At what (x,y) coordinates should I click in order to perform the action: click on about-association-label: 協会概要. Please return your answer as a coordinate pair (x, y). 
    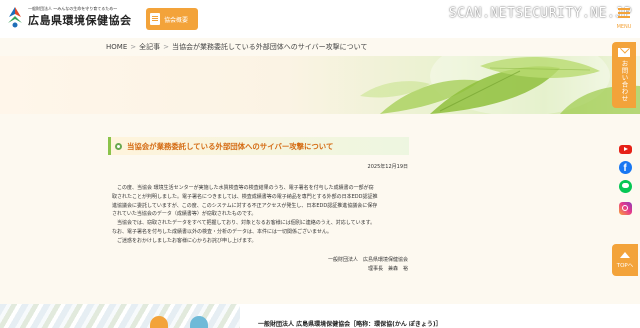
    Looking at the image, I should click on (176, 20).